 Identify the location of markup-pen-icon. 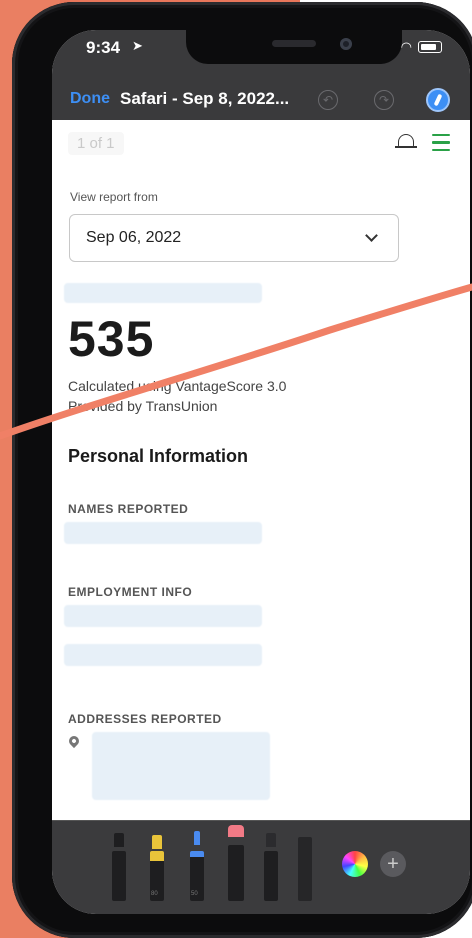
(438, 100).